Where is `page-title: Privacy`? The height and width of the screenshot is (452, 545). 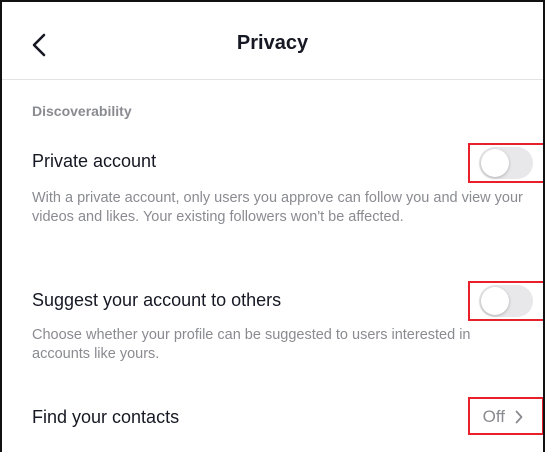
page-title: Privacy is located at coordinates (272, 43).